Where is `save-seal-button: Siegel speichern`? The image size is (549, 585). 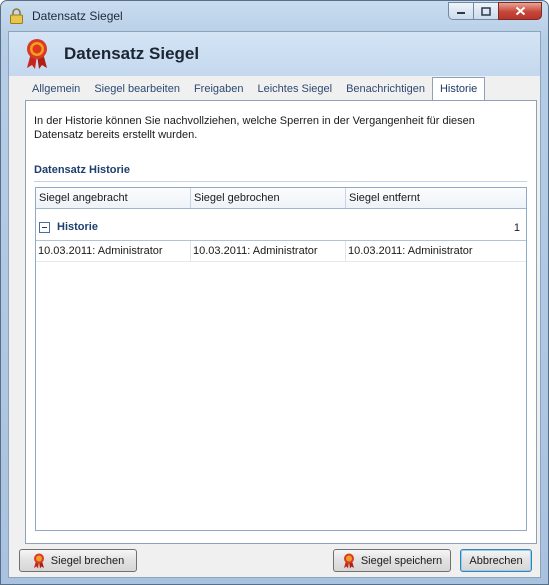
save-seal-button: Siegel speichern is located at coordinates (392, 560).